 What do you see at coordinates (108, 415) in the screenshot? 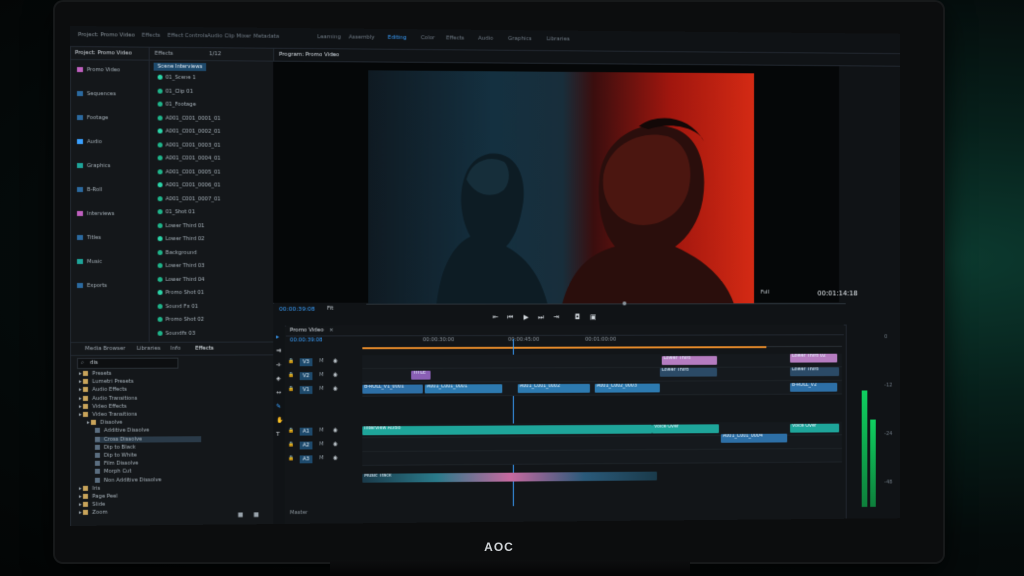
I see `effects-tree-item: ▸ Video Transitions` at bounding box center [108, 415].